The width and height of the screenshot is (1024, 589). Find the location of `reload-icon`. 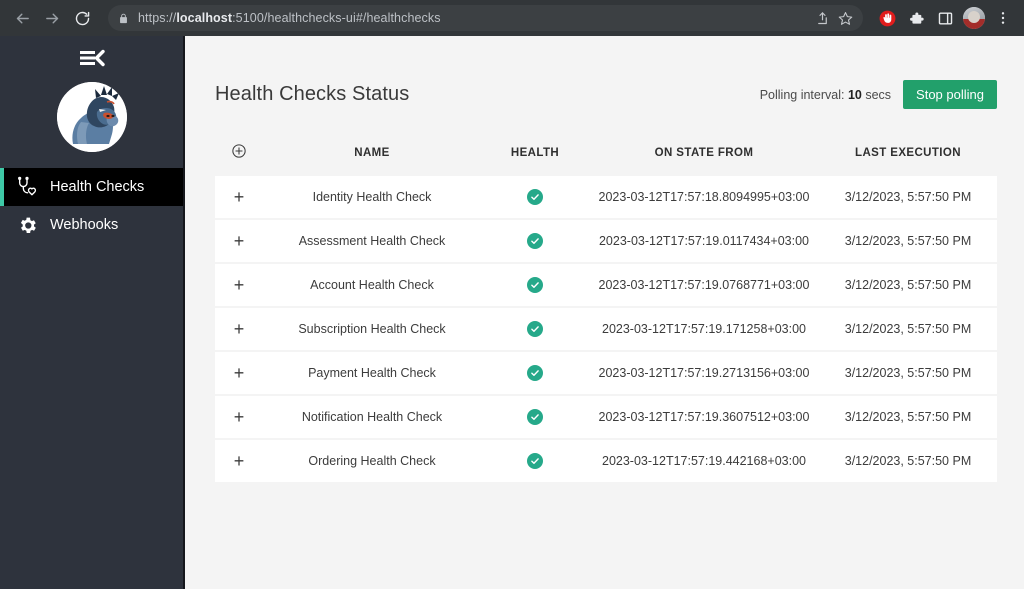

reload-icon is located at coordinates (82, 18).